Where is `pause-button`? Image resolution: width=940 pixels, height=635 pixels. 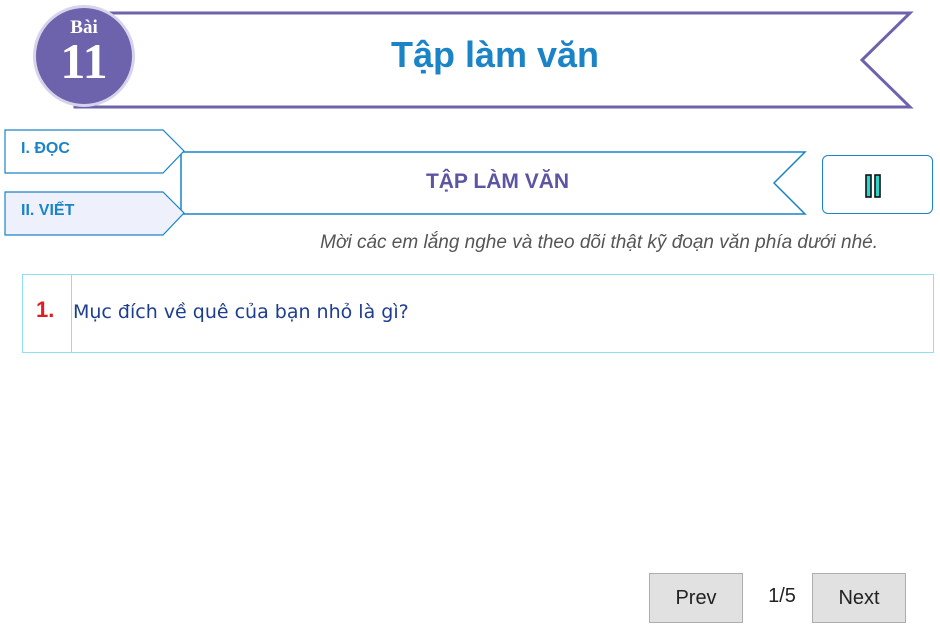 pause-button is located at coordinates (877, 184).